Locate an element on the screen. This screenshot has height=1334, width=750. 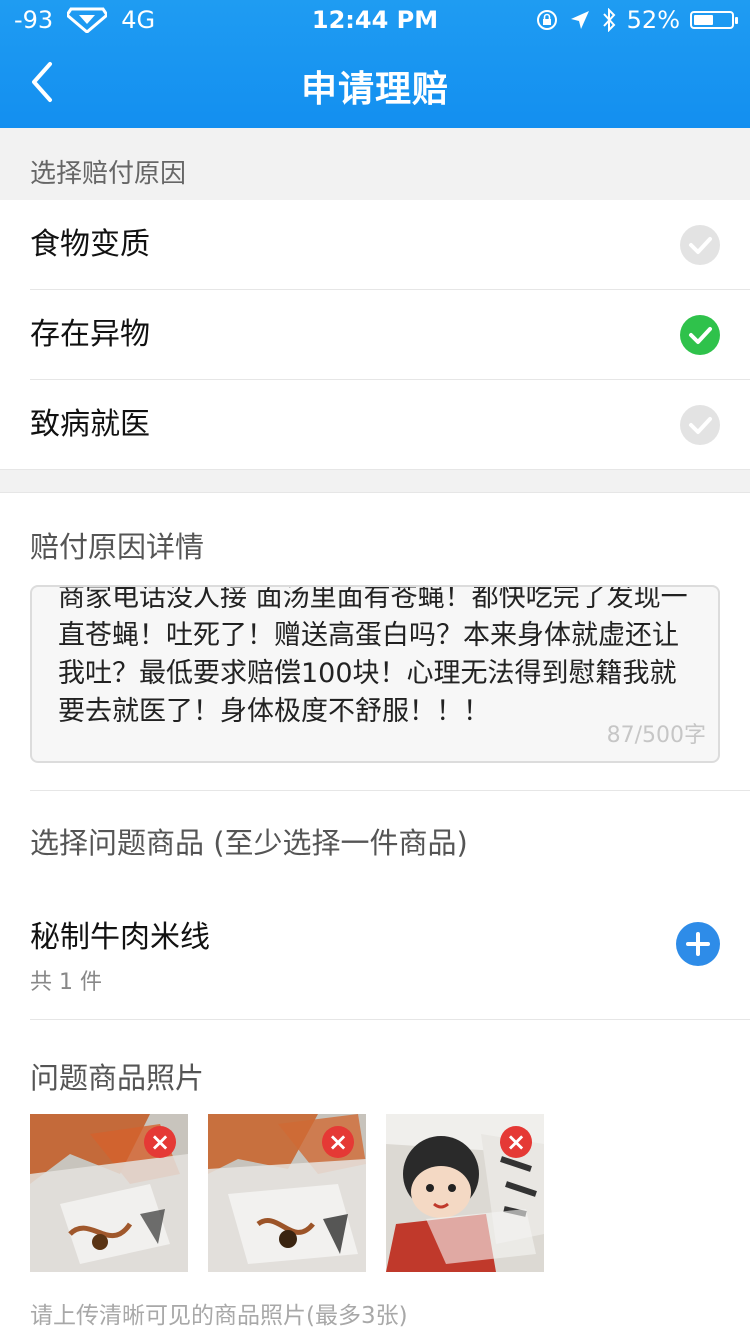
photo-upload-hint: 请上传清晰可见的商品照片(最多3张) is located at coordinates (219, 1316).